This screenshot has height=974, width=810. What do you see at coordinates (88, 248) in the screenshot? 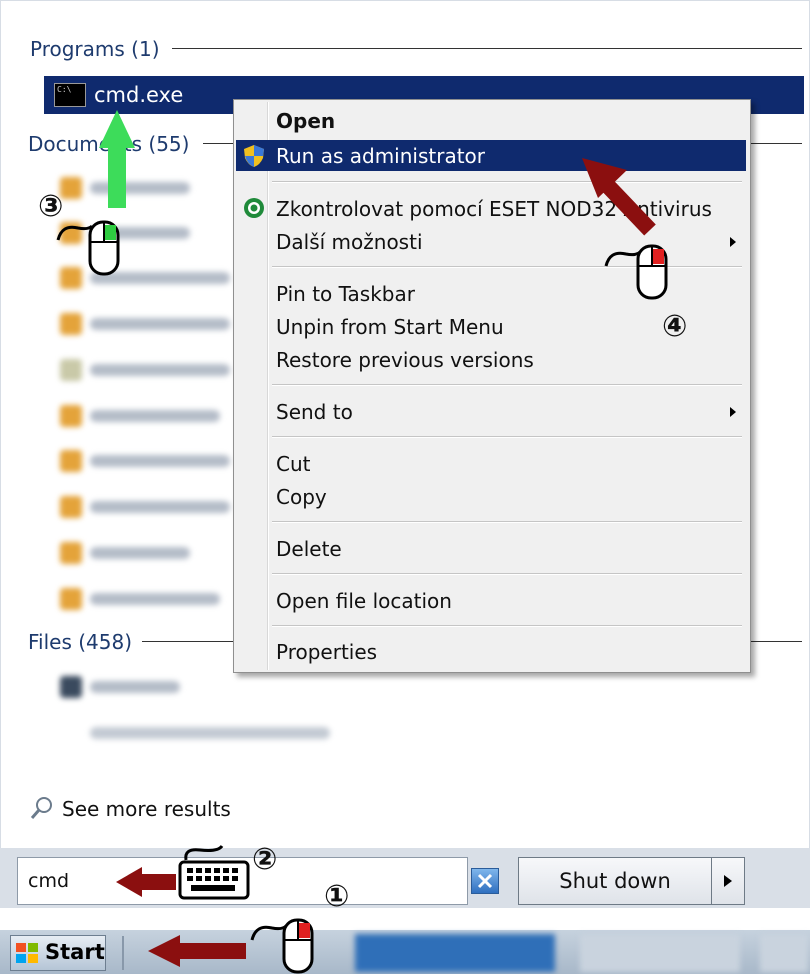
I see `mouse-left-click-icon` at bounding box center [88, 248].